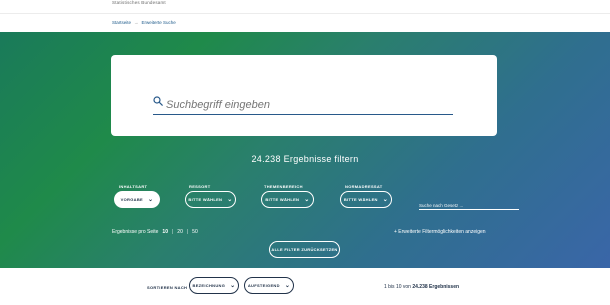 Image resolution: width=610 pixels, height=305 pixels. Describe the element at coordinates (263, 285) in the screenshot. I see `sort-order-value: AUFSTEIGEND` at that location.